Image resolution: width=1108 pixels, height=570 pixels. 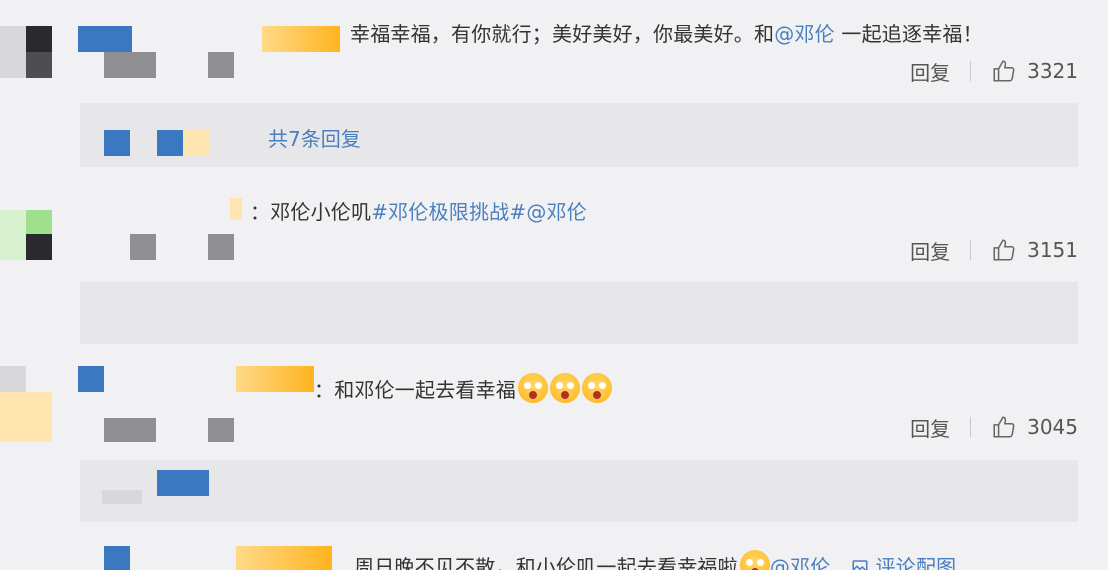 I want to click on comment-1-actions: 回复 3321, so click(x=994, y=71).